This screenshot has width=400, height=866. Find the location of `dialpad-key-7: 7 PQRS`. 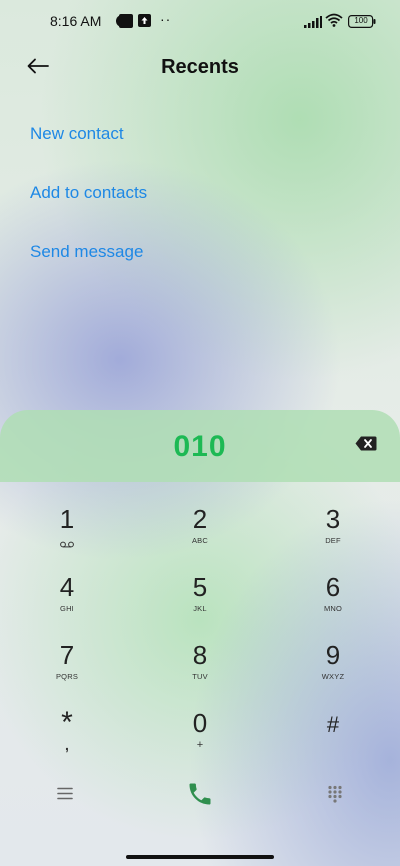

dialpad-key-7: 7 PQRS is located at coordinates (67, 670).